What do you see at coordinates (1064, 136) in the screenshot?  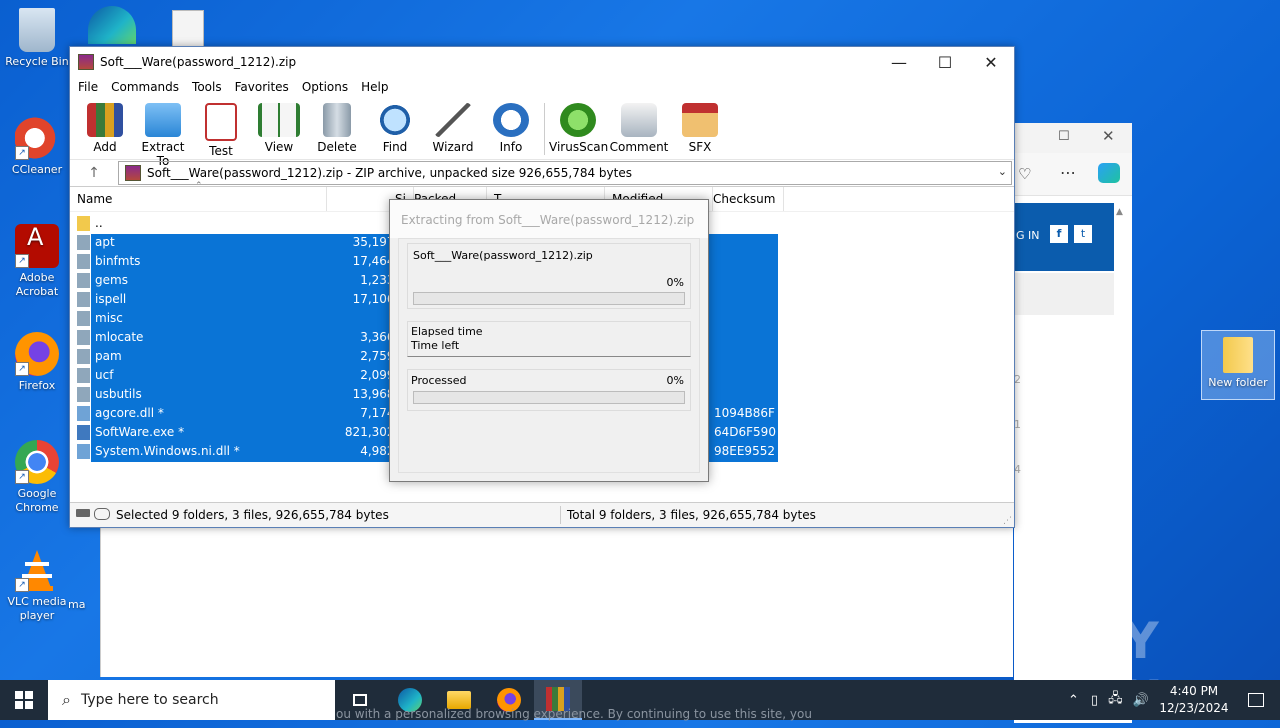 I see `browser-maximize-icon: ☐` at bounding box center [1064, 136].